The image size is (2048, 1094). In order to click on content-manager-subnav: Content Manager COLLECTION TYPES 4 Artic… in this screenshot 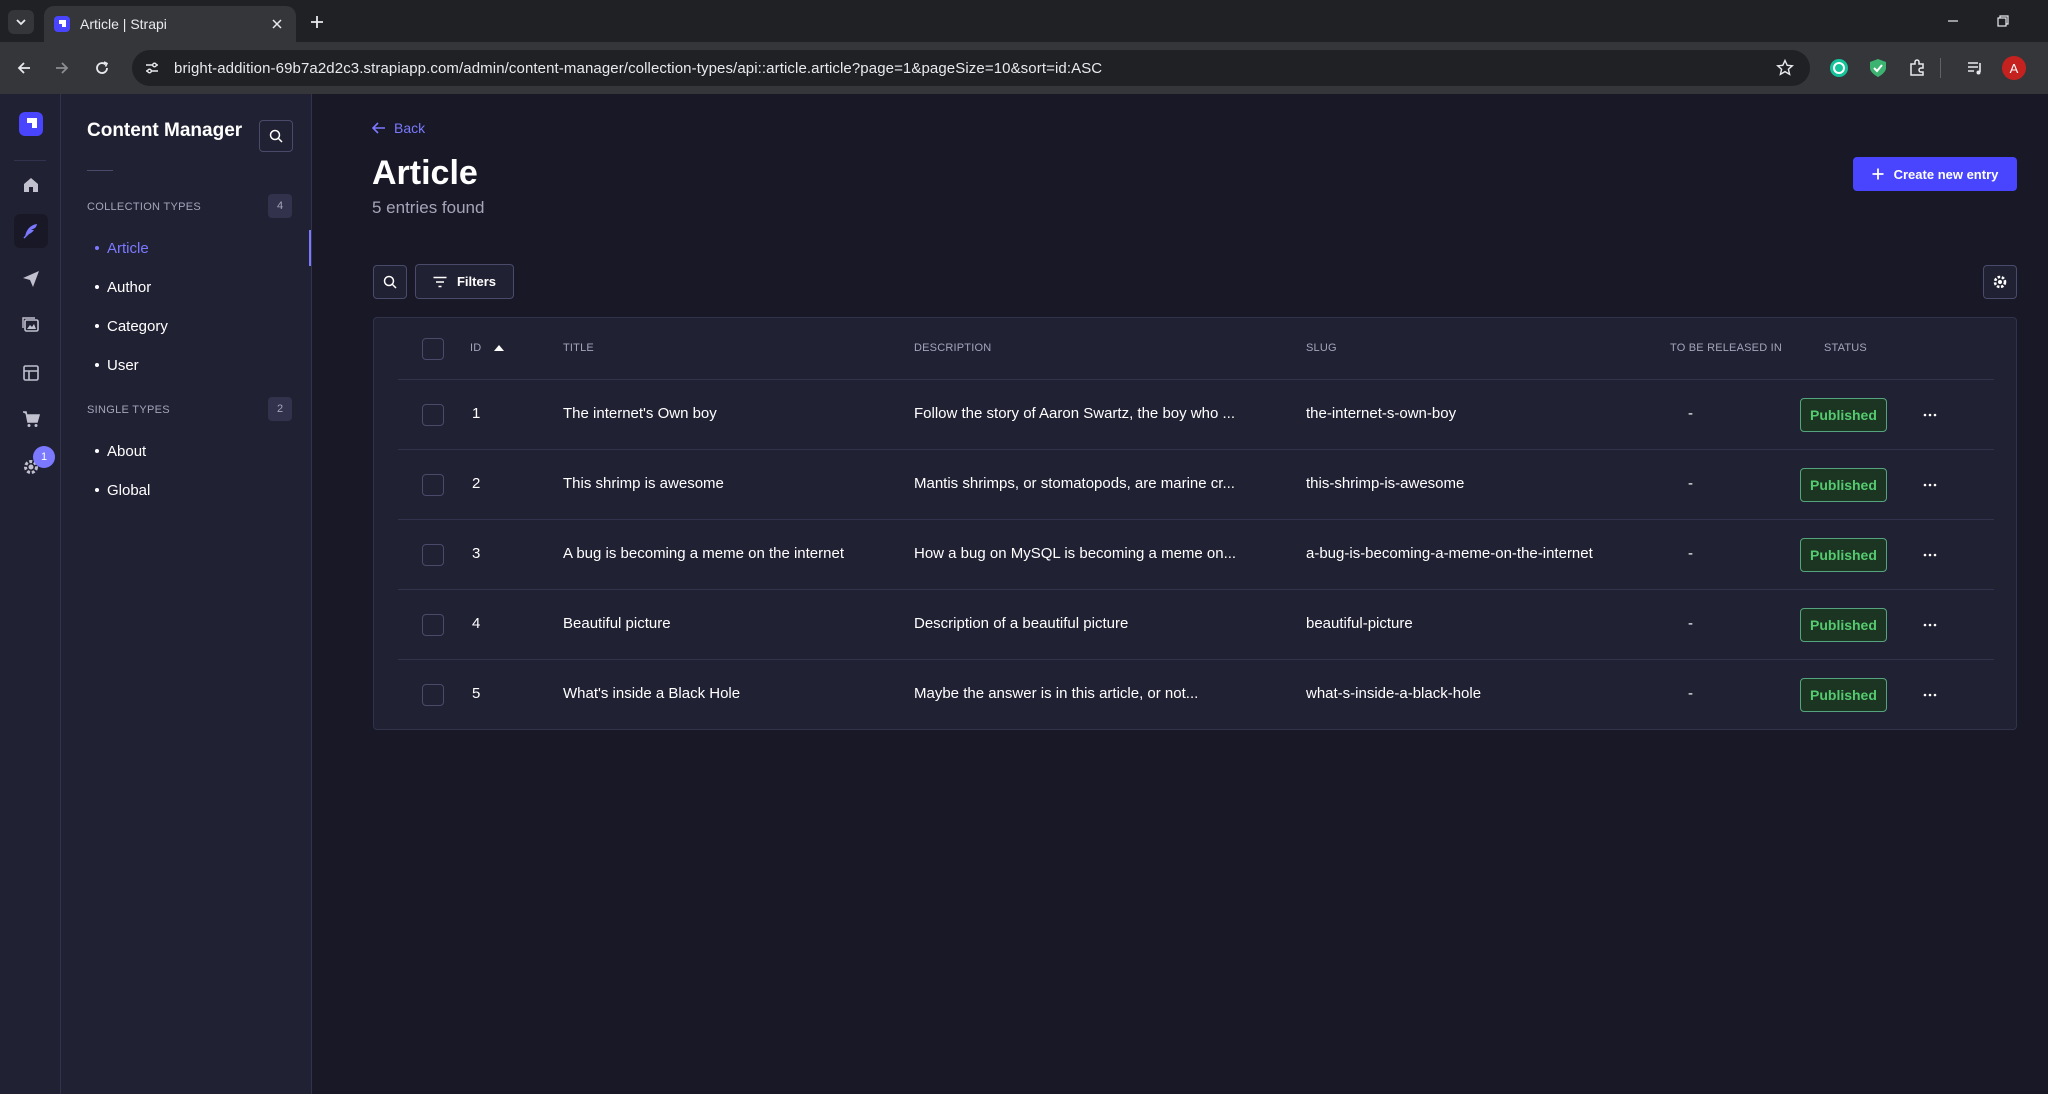, I will do `click(186, 594)`.